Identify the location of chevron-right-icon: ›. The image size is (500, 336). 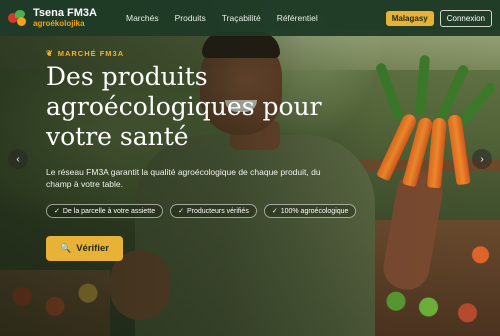
(482, 159).